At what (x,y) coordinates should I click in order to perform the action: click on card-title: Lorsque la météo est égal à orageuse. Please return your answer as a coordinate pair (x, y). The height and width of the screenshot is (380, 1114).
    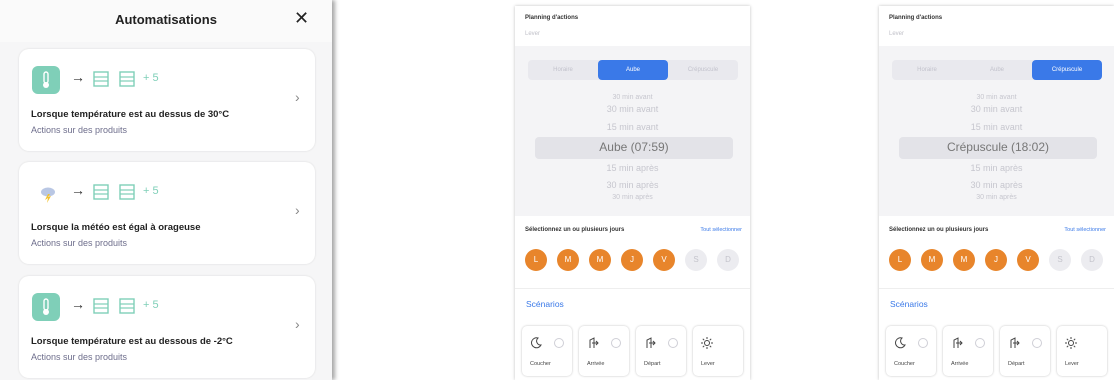
    Looking at the image, I should click on (116, 227).